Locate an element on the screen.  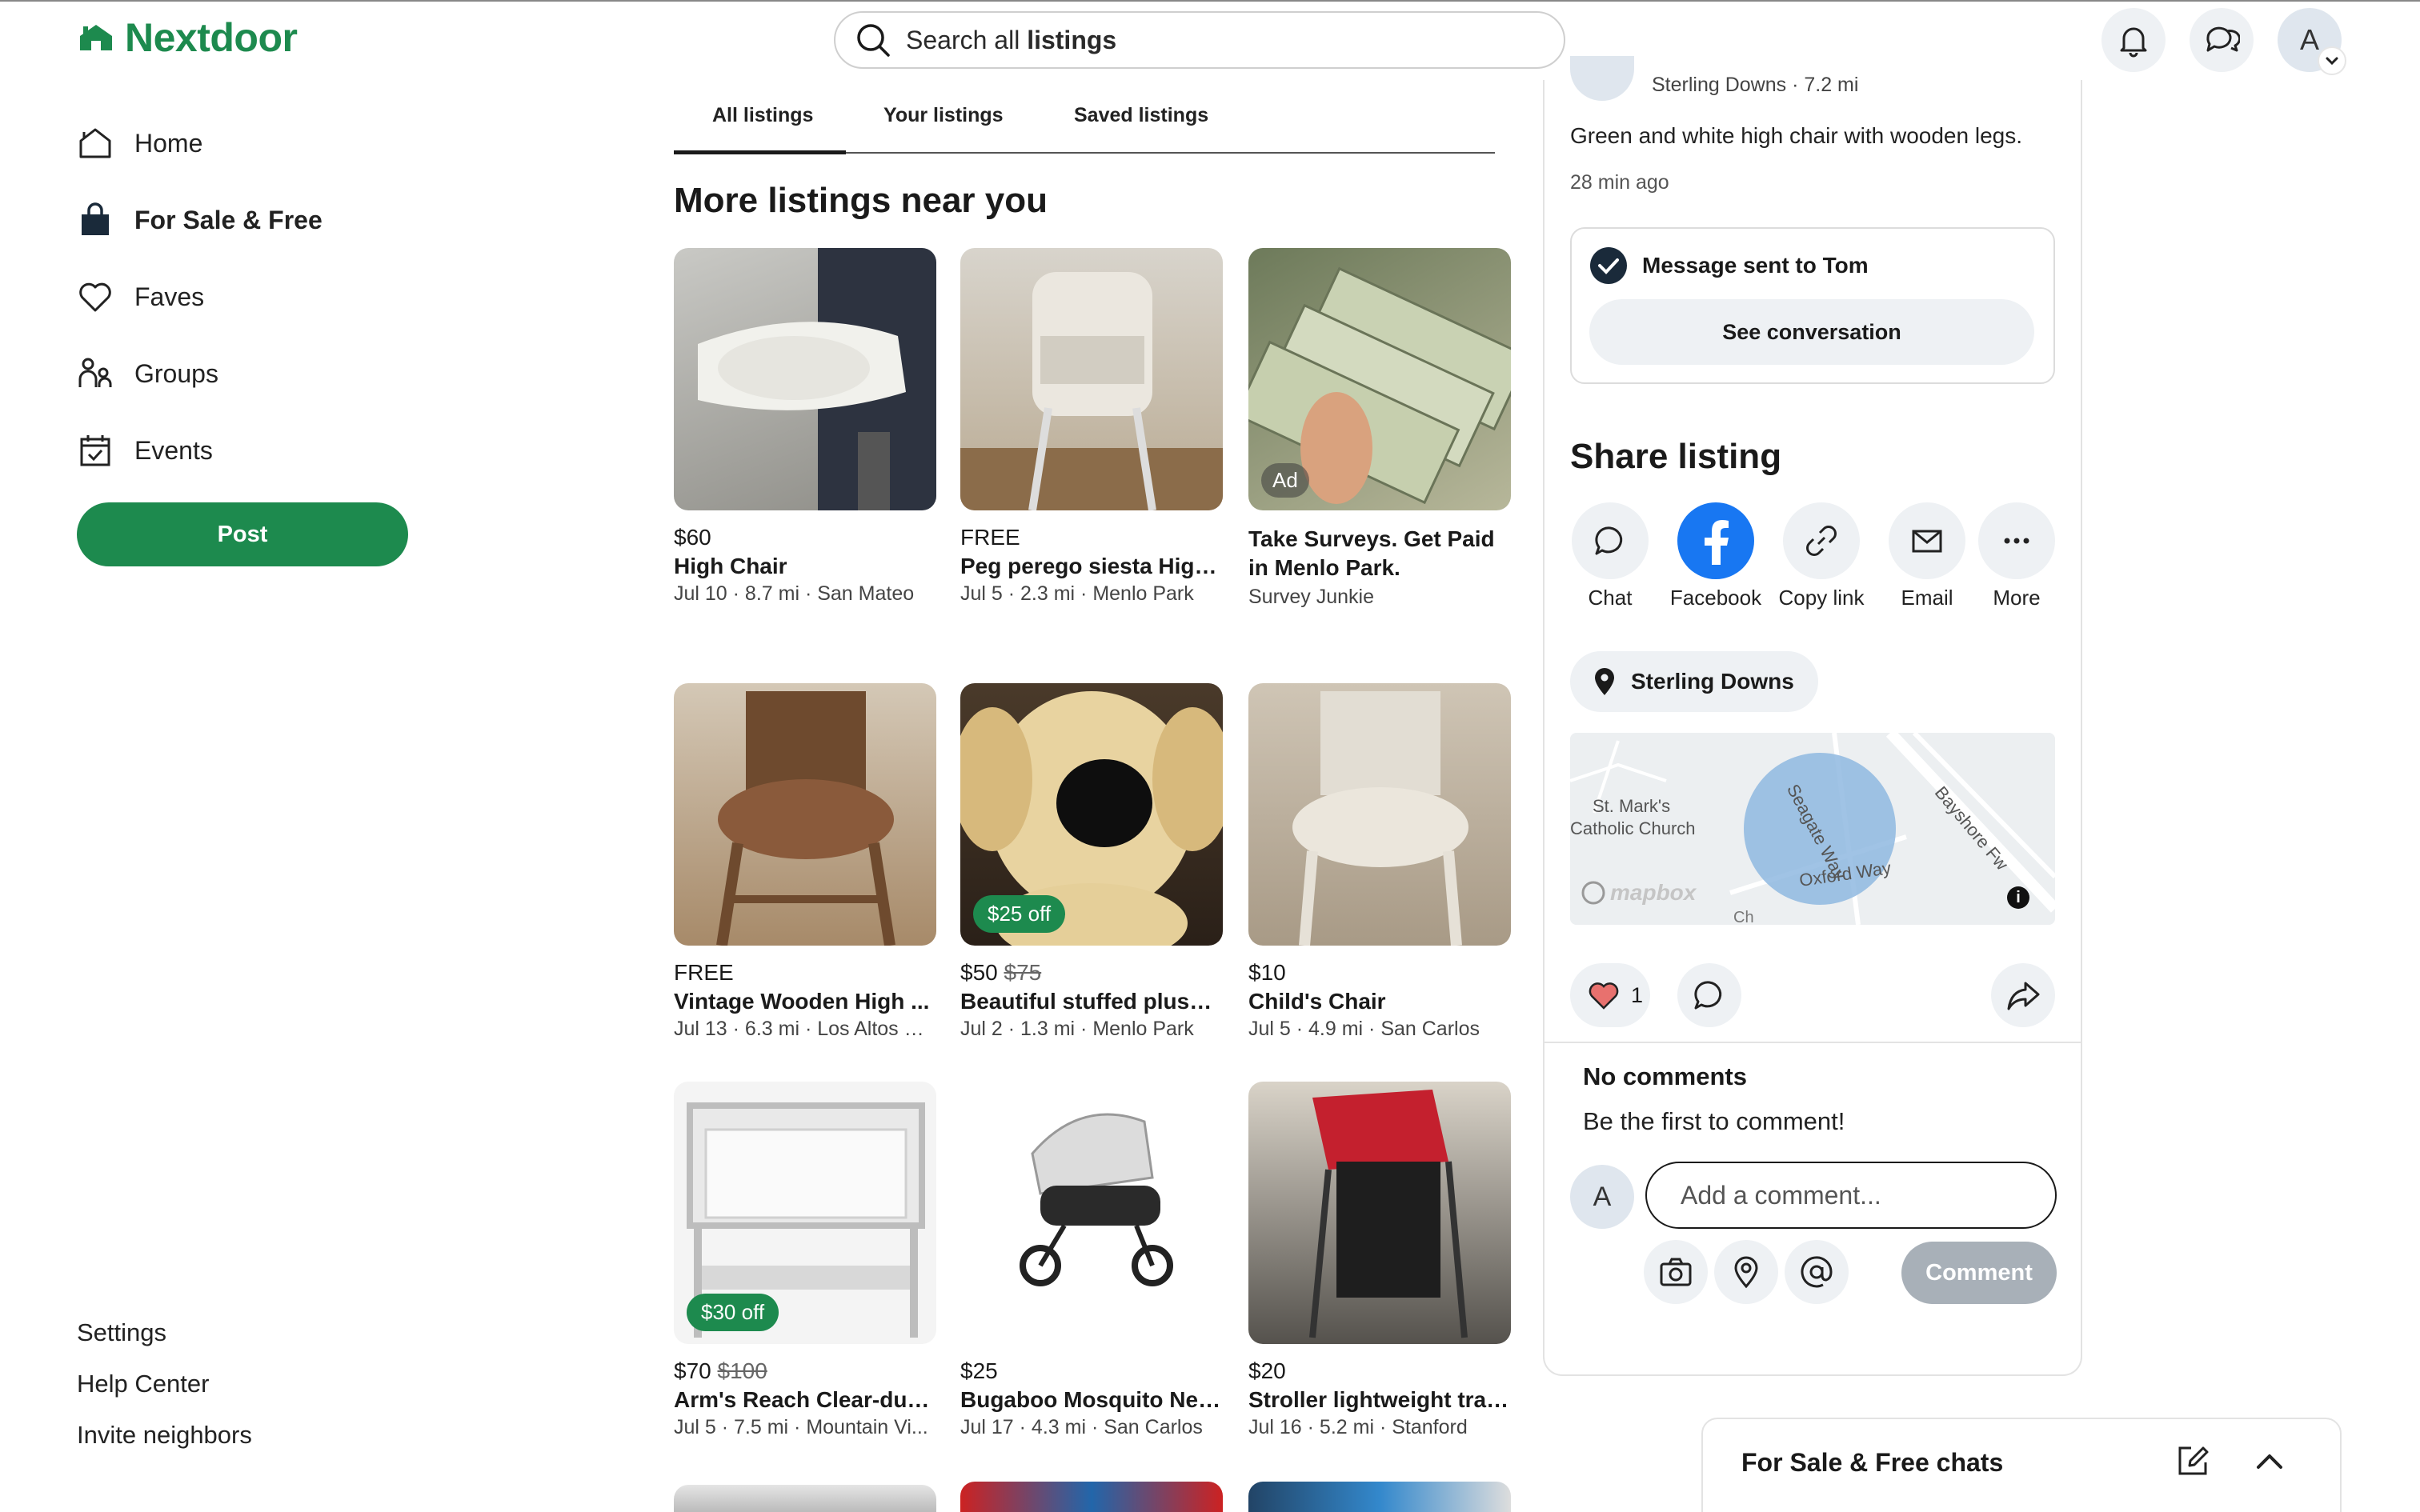
listing-meta: Jul 16 · 5.2 mi · Stanford is located at coordinates (1358, 1427).